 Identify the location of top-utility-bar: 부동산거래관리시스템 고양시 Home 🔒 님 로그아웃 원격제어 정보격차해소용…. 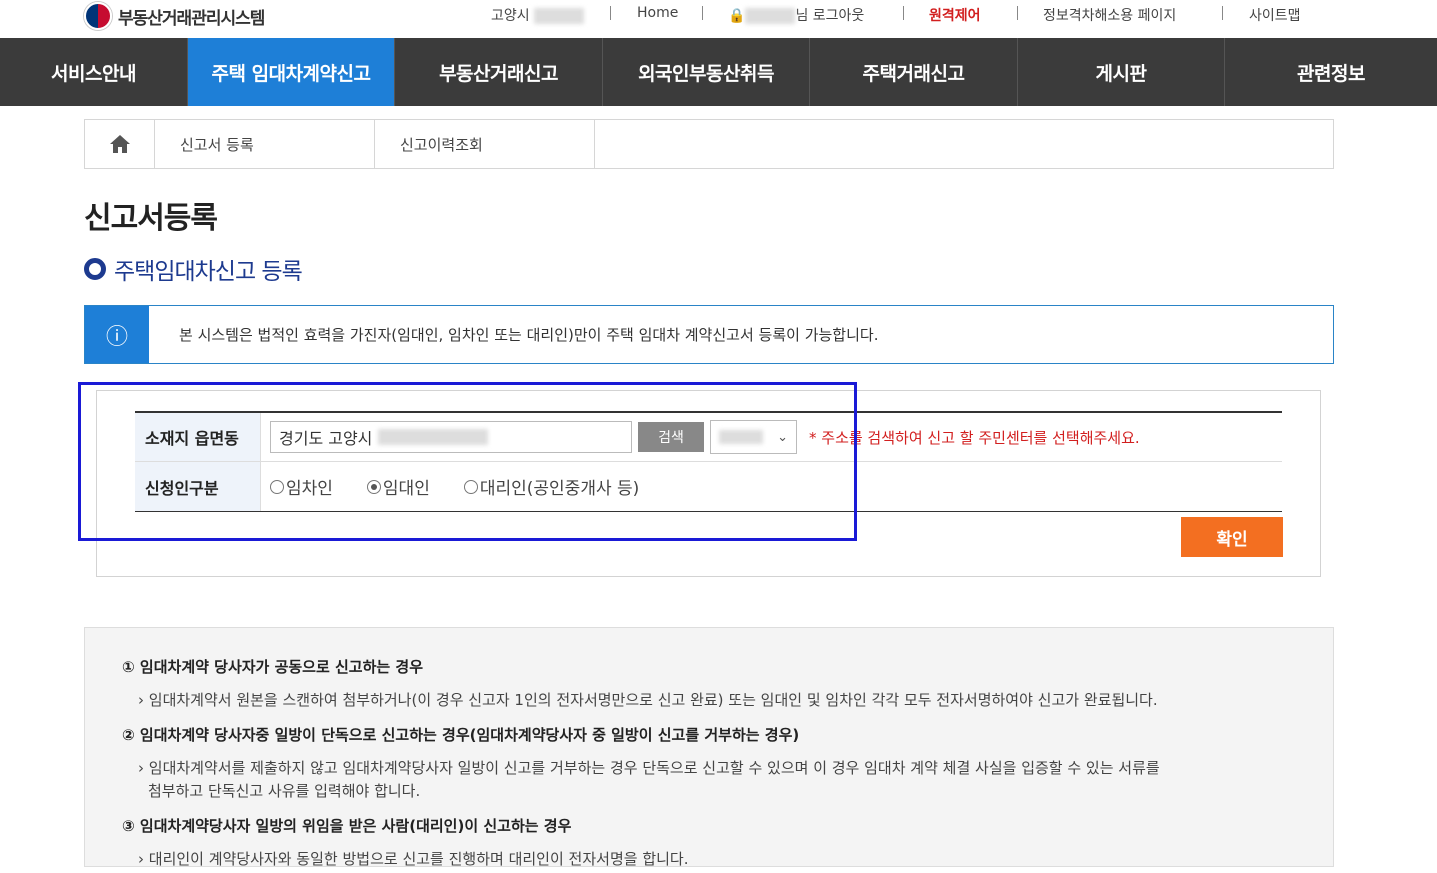
(718, 19).